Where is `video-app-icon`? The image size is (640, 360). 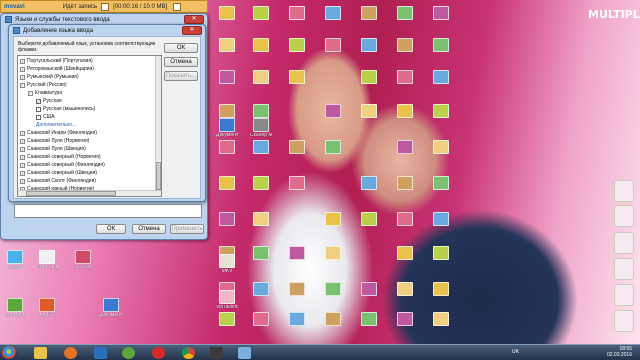 video-app-icon is located at coordinates (216, 353).